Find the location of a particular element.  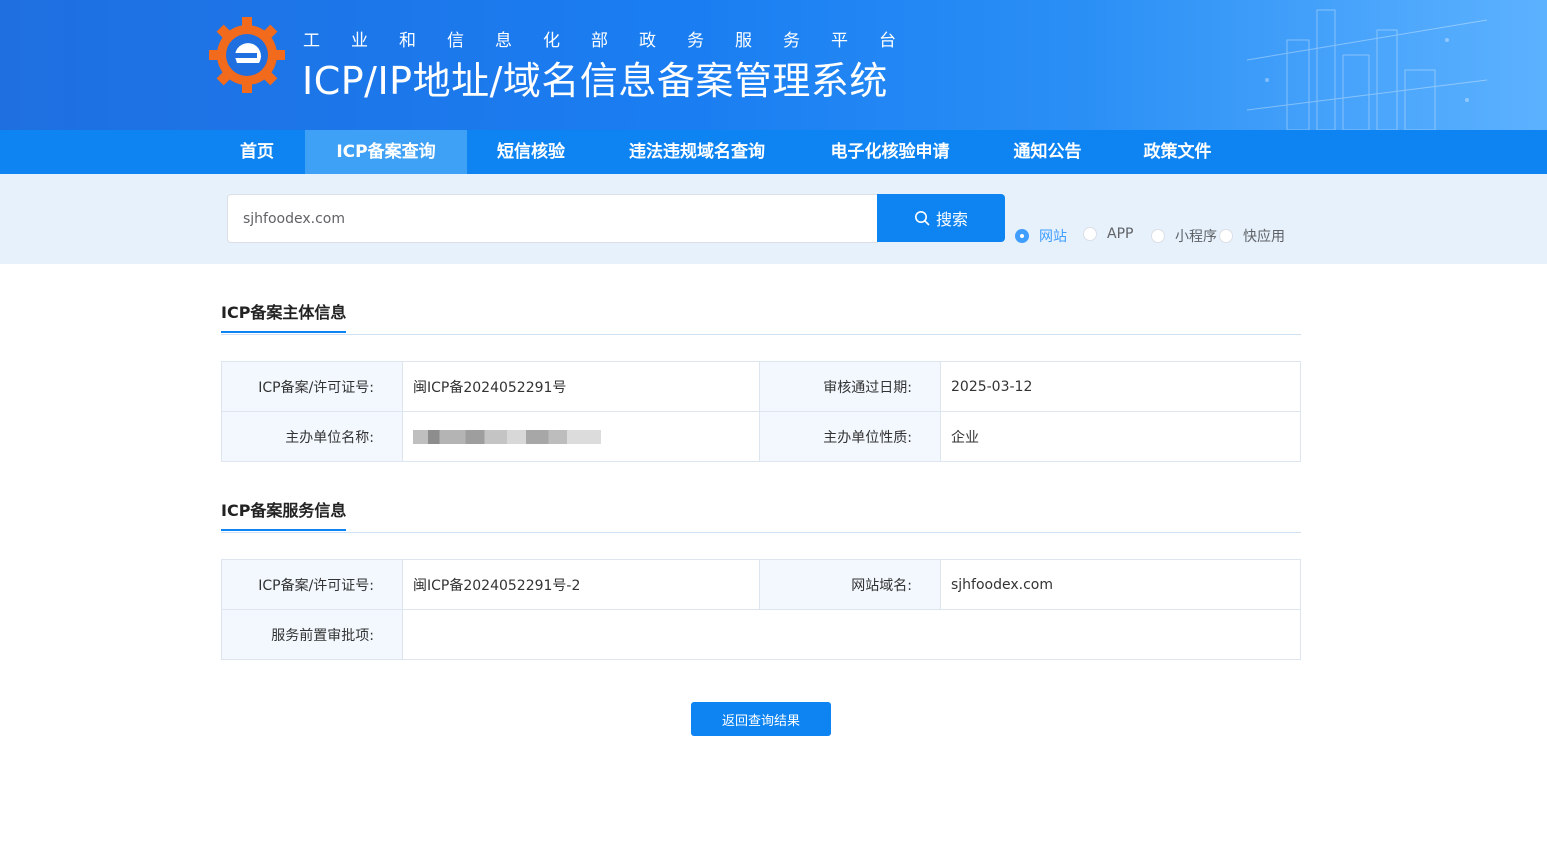

search-button-label: 搜索 is located at coordinates (951, 219).